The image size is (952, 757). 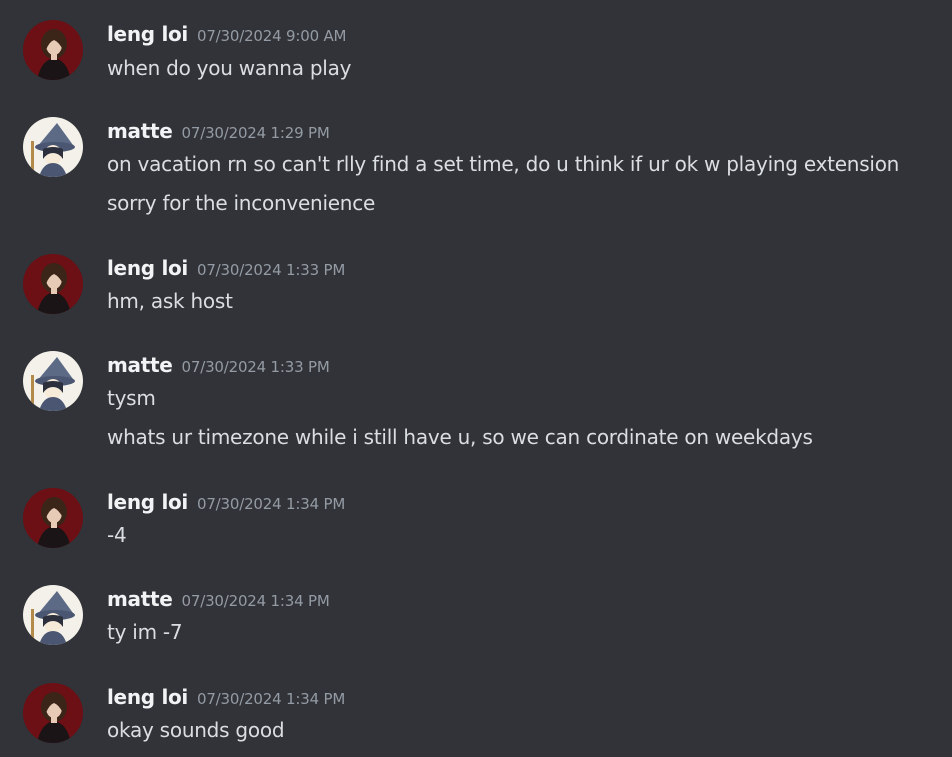 I want to click on message-header: matte 07/30/2024 1:33 PM, so click(x=218, y=365).